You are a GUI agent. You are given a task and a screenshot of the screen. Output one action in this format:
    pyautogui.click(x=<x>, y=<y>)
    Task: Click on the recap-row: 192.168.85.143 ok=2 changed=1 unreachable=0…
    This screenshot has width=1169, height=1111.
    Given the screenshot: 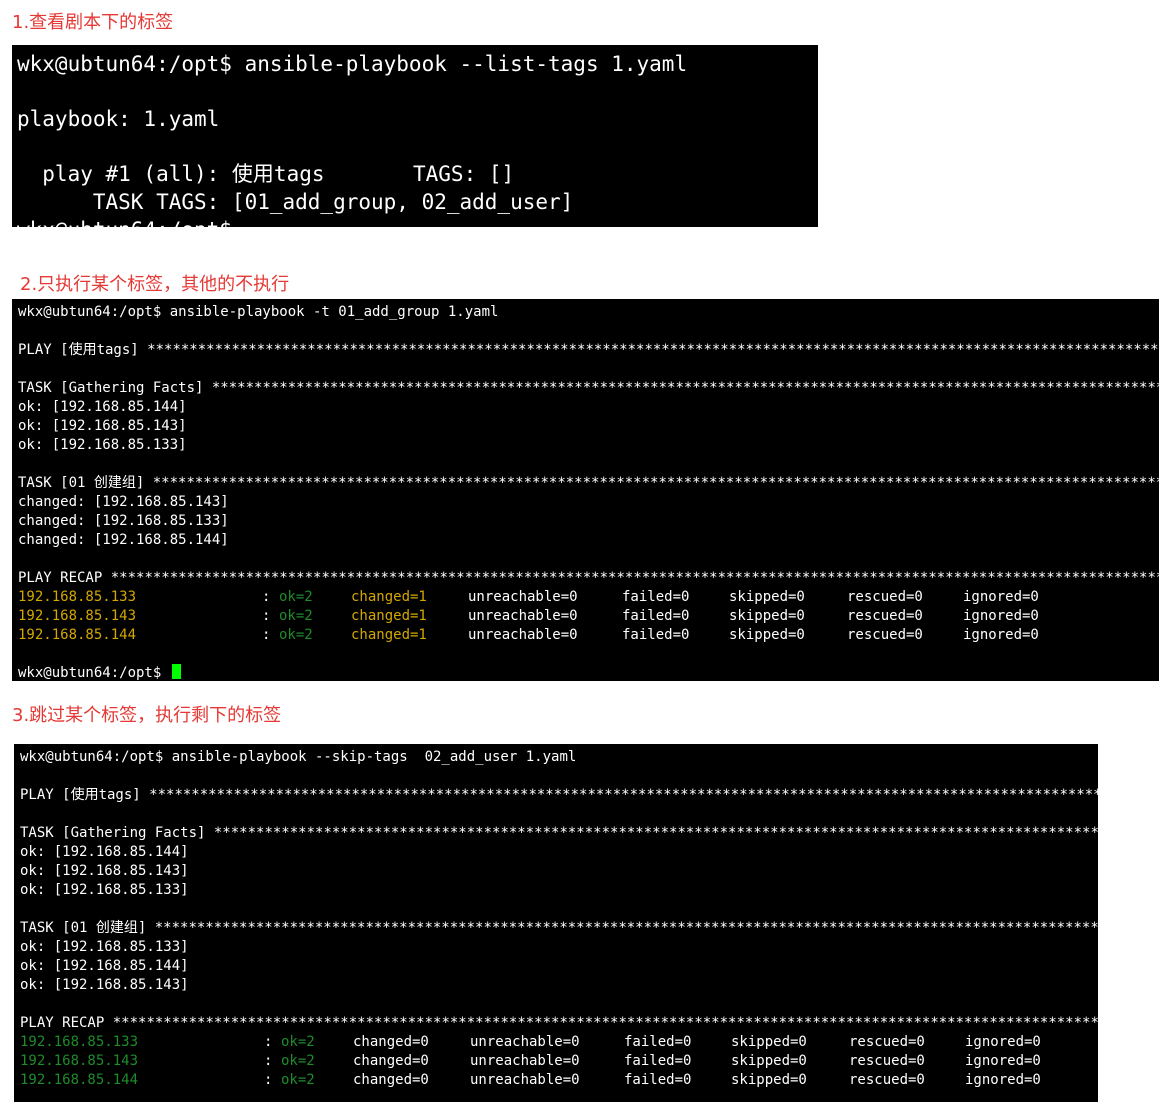 What is the action you would take?
    pyautogui.click(x=568, y=616)
    